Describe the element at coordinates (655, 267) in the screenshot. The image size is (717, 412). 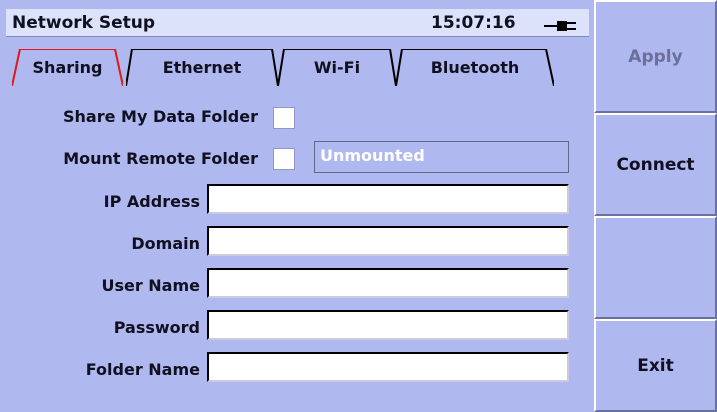
I see `blank-softkey` at that location.